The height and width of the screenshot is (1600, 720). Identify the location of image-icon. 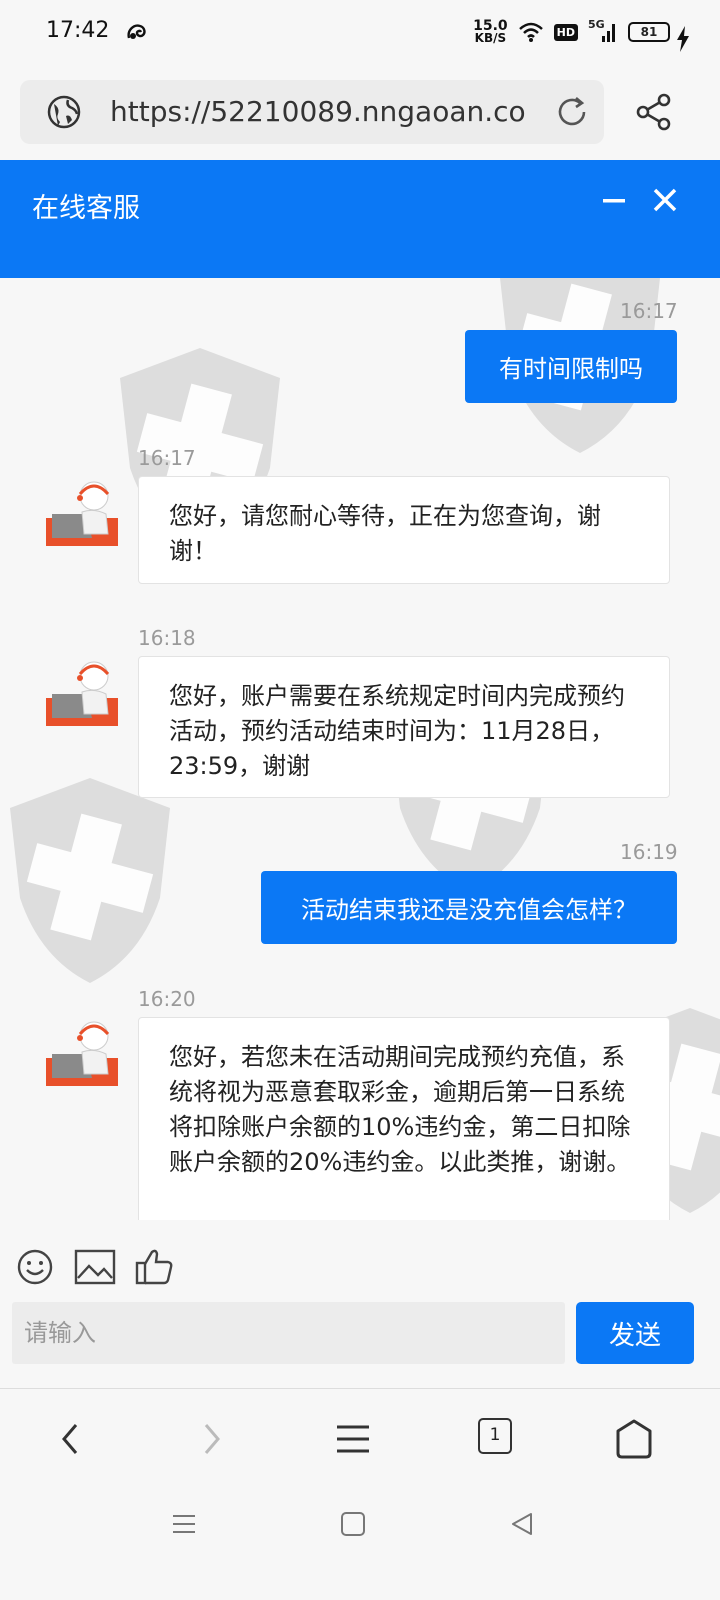
(95, 1267).